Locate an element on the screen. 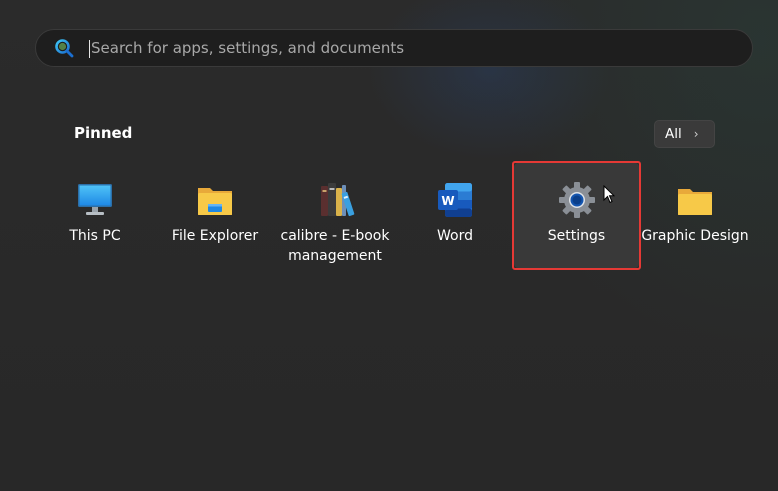 This screenshot has width=778, height=491. pinned-app-calibre: calibre - E-book management is located at coordinates (335, 216).